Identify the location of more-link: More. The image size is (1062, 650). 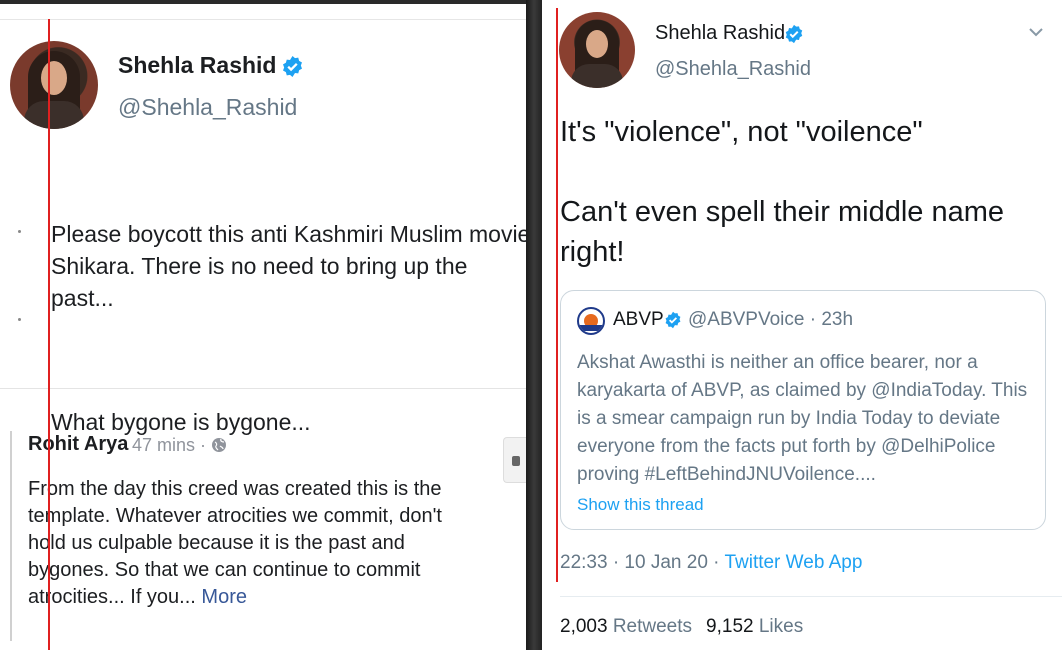
(224, 597).